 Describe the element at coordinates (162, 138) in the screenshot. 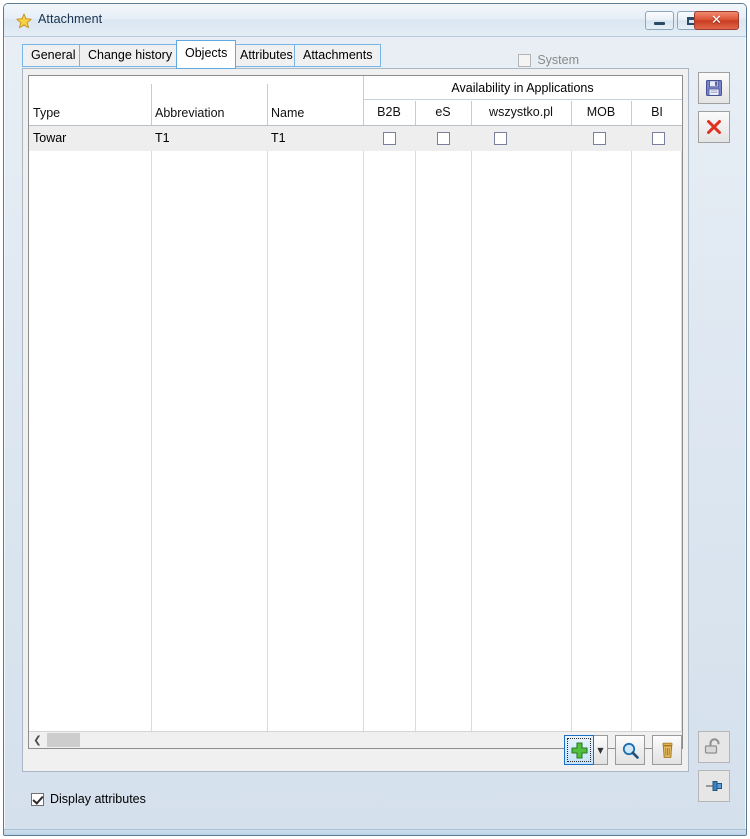

I see `cell-abbreviation: T1` at that location.